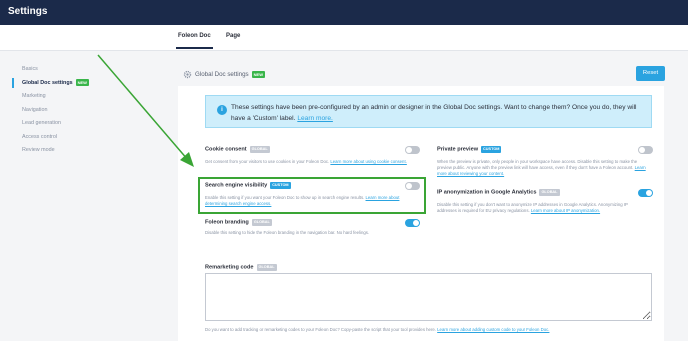 This screenshot has height=341, width=688. Describe the element at coordinates (34, 96) in the screenshot. I see `sidebar-item-label: Marketing` at that location.